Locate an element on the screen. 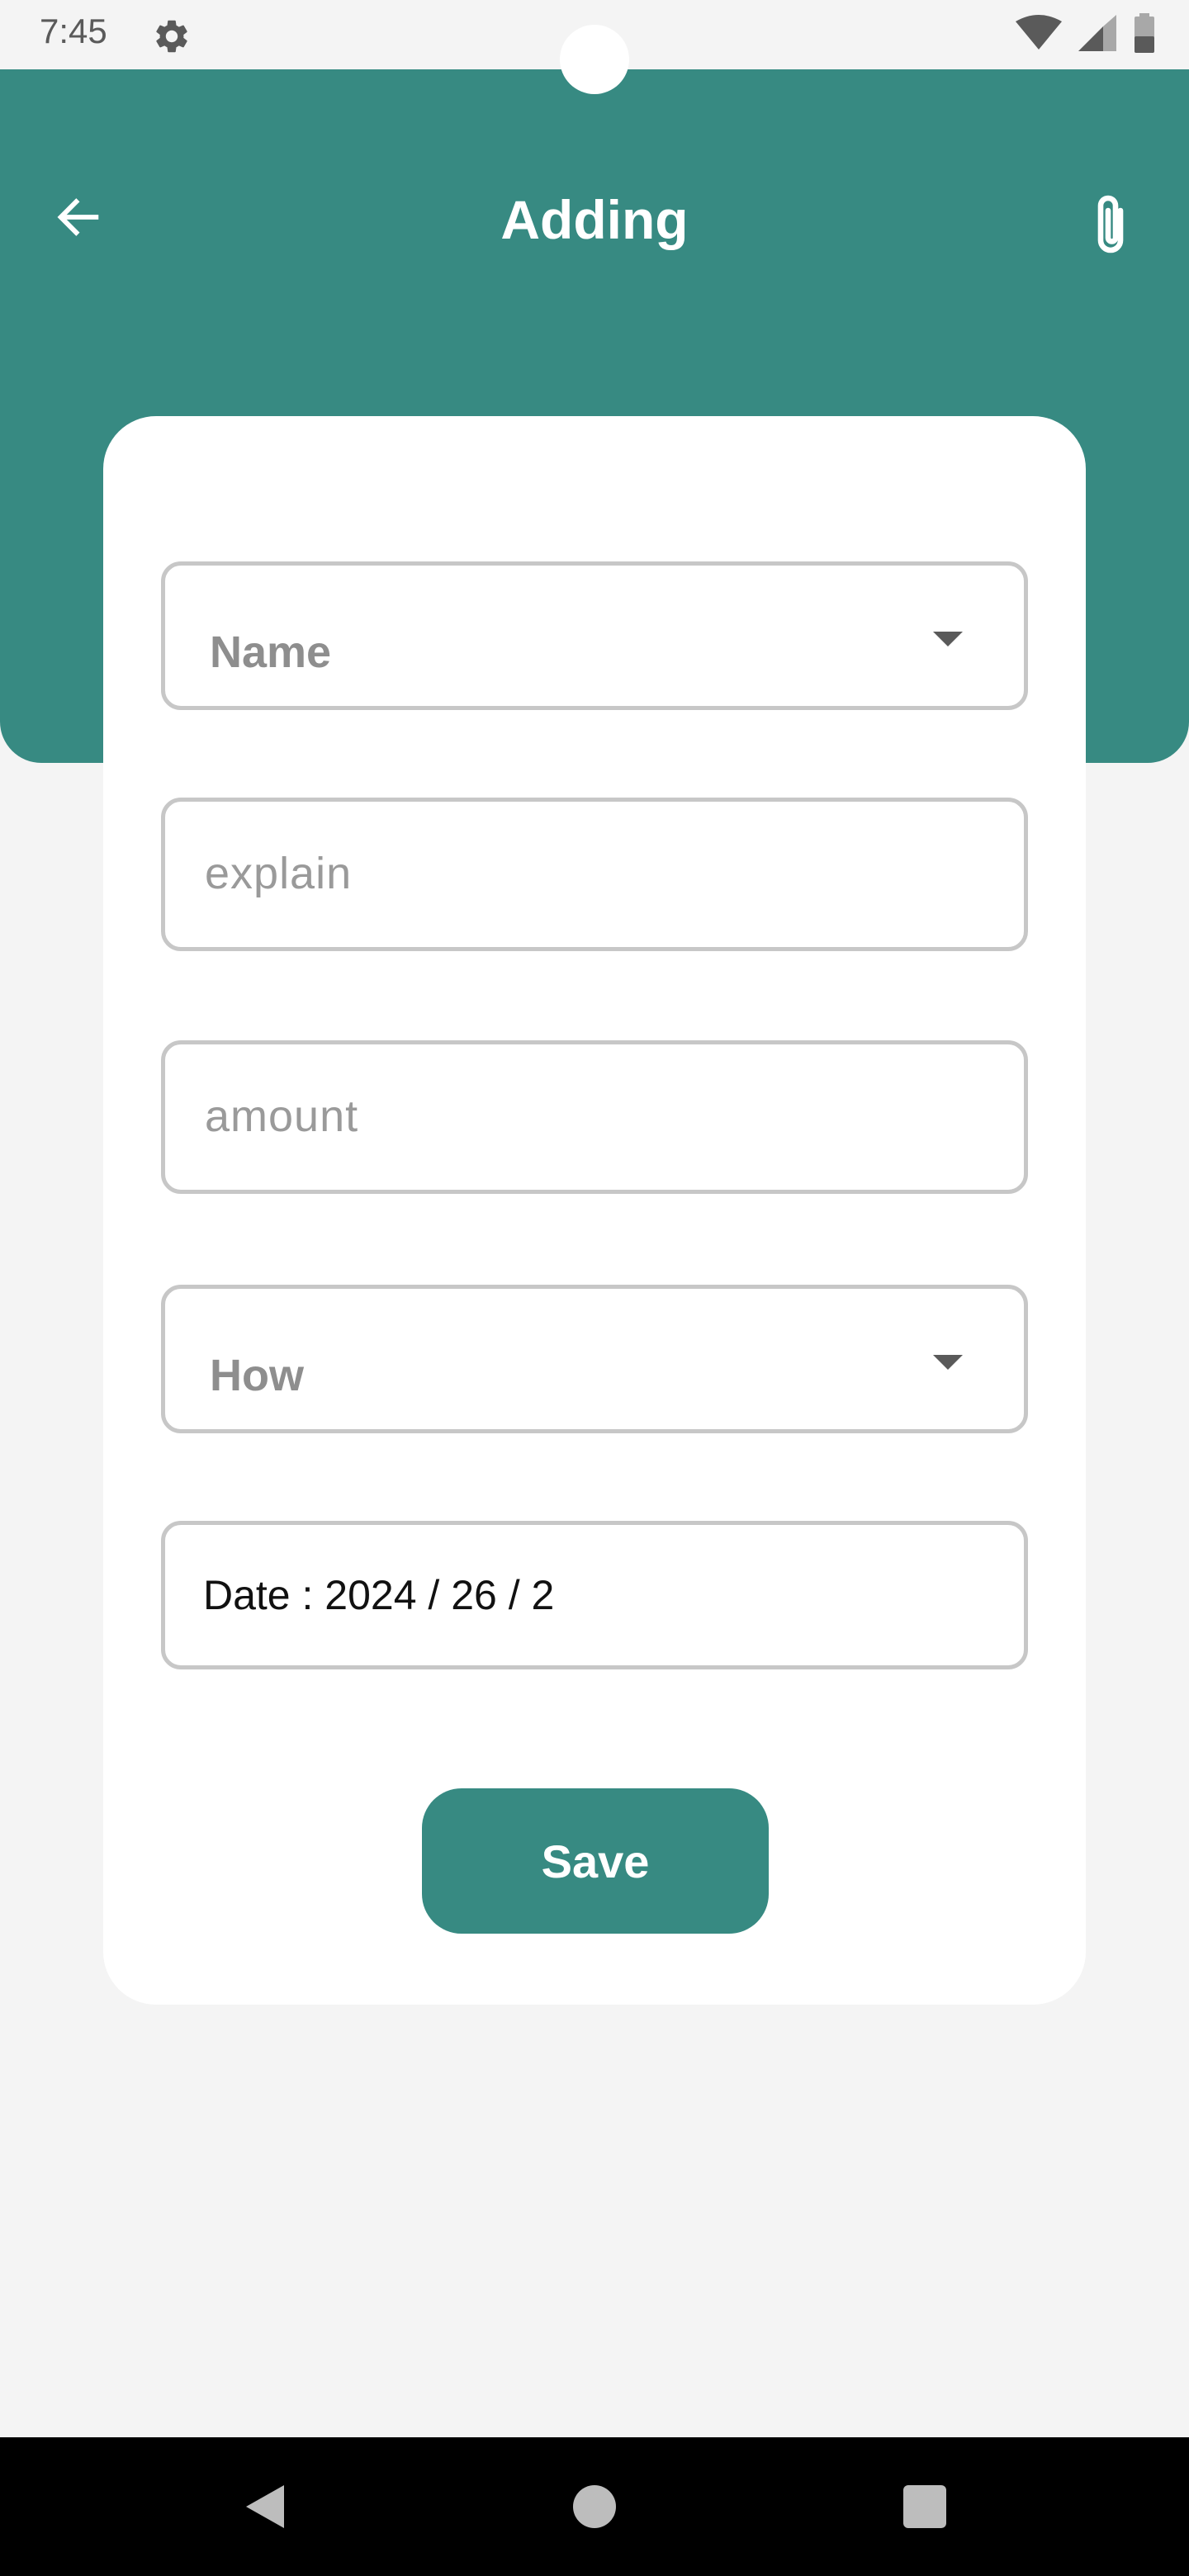 This screenshot has width=1189, height=2576. attach-button is located at coordinates (1110, 225).